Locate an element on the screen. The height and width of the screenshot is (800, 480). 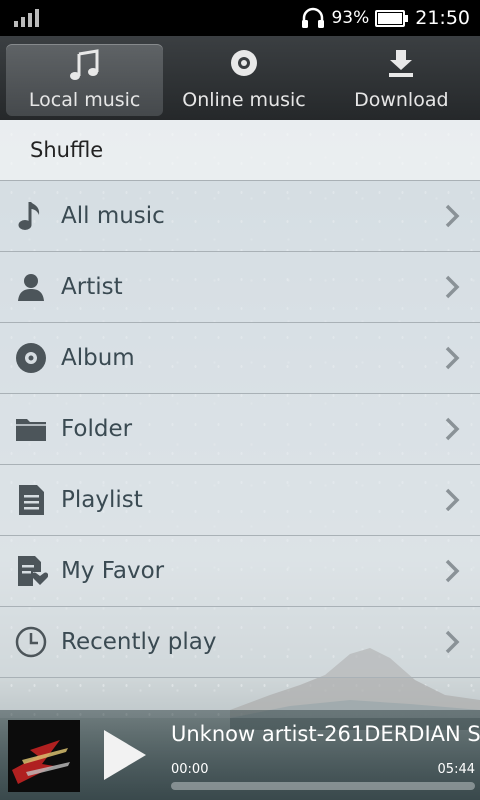
tab-label: Local music is located at coordinates (84, 100).